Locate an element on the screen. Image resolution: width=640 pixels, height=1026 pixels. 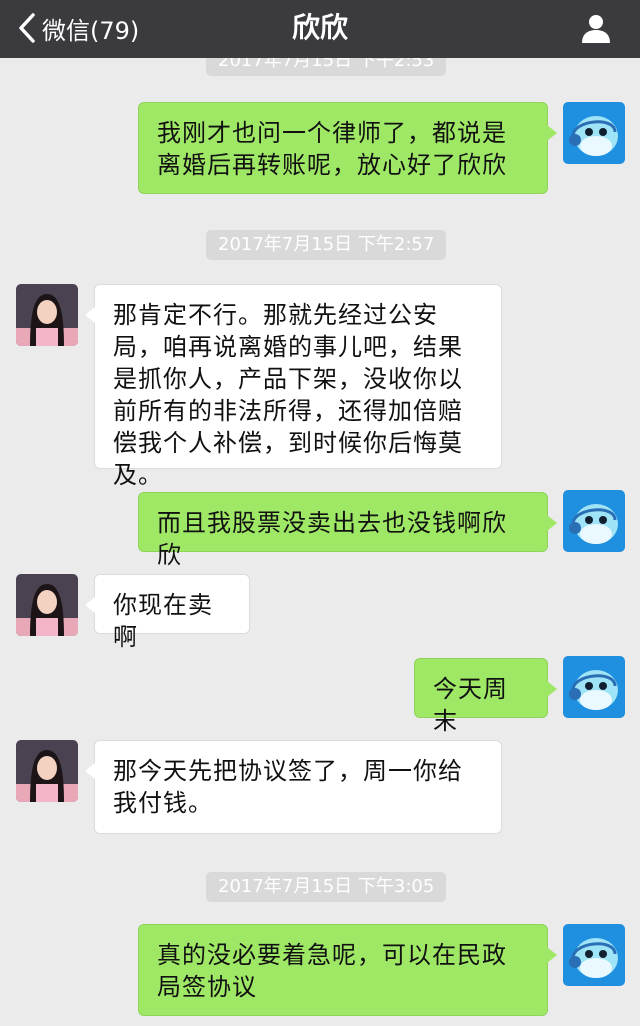
chat-title: 欣欣 is located at coordinates (319, 27).